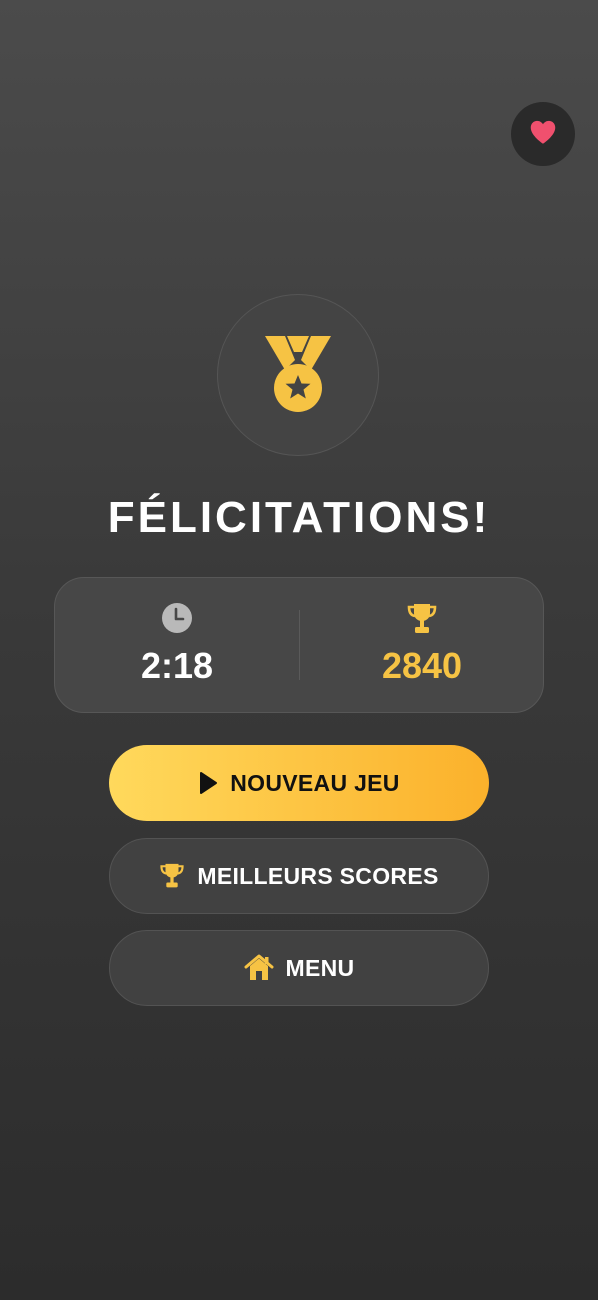 This screenshot has height=1300, width=598. What do you see at coordinates (177, 620) in the screenshot?
I see `clock-icon` at bounding box center [177, 620].